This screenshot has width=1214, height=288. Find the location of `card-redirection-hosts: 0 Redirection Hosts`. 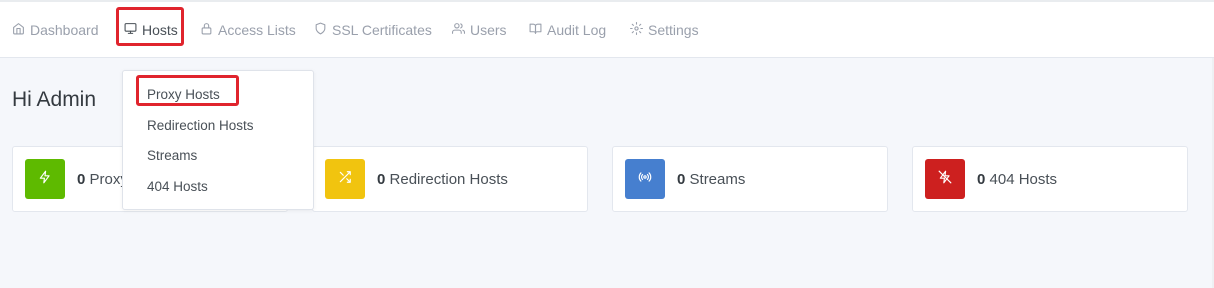

card-redirection-hosts: 0 Redirection Hosts is located at coordinates (450, 179).